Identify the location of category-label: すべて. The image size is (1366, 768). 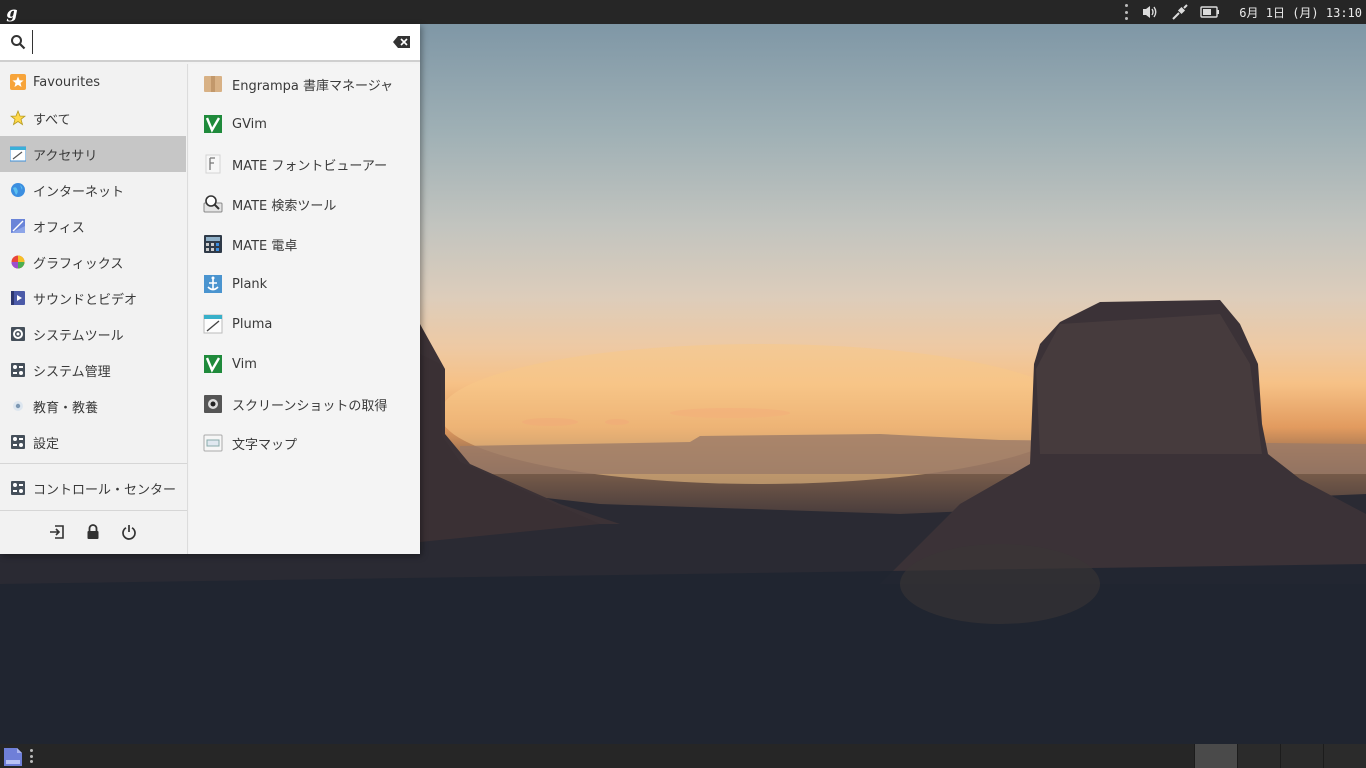
(52, 120).